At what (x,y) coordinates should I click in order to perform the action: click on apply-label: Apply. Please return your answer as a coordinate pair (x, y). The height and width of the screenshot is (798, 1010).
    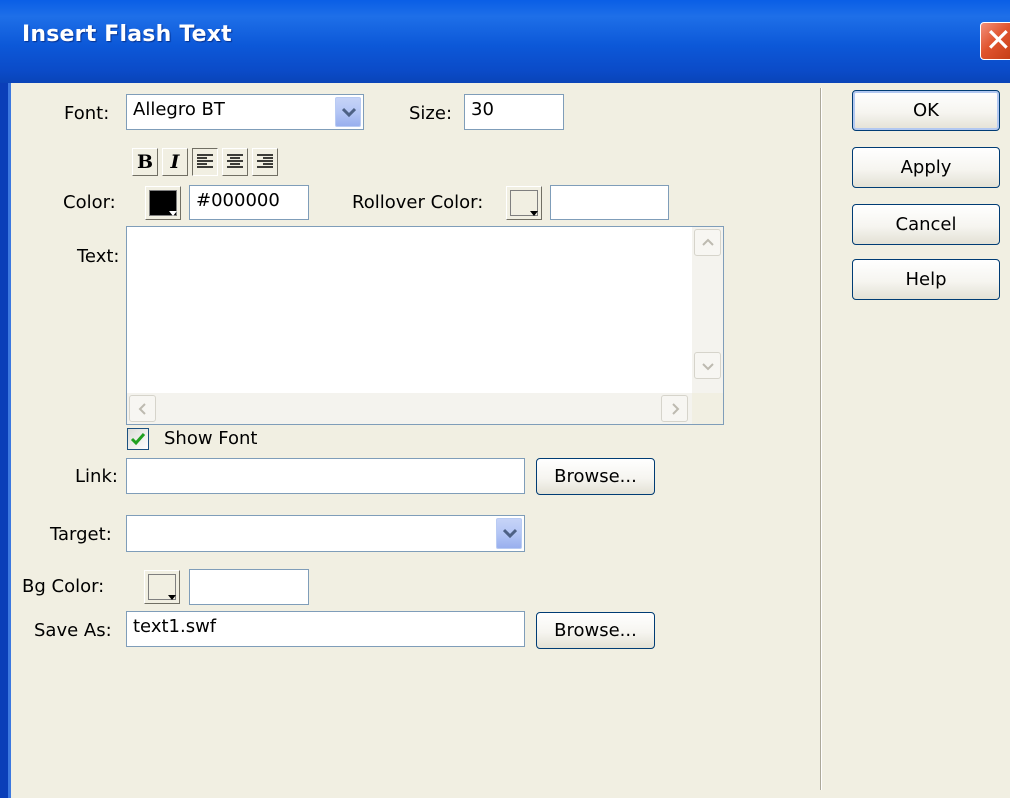
    Looking at the image, I should click on (926, 167).